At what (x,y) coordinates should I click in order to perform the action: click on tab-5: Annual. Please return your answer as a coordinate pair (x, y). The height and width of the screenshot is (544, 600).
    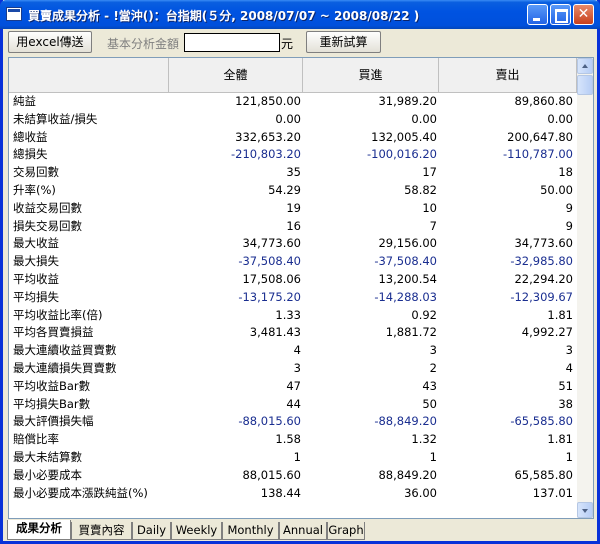
    Looking at the image, I should click on (303, 531).